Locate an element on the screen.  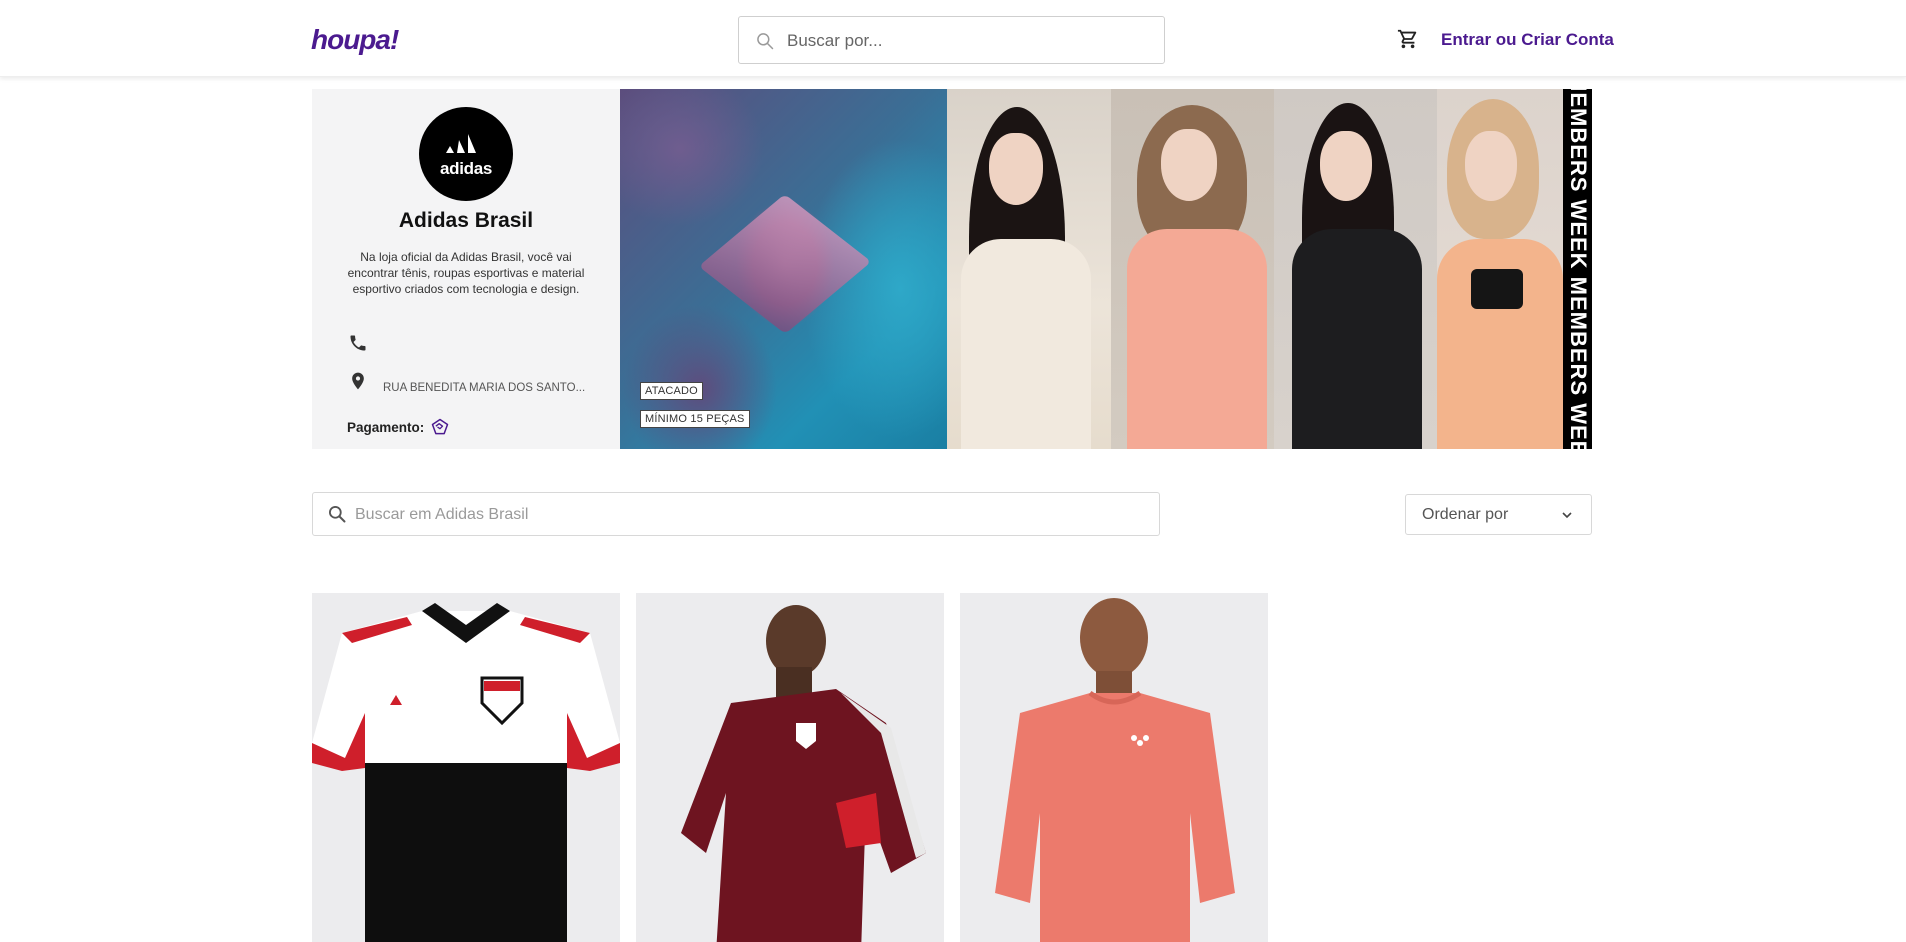
store-search-box is located at coordinates (736, 514).